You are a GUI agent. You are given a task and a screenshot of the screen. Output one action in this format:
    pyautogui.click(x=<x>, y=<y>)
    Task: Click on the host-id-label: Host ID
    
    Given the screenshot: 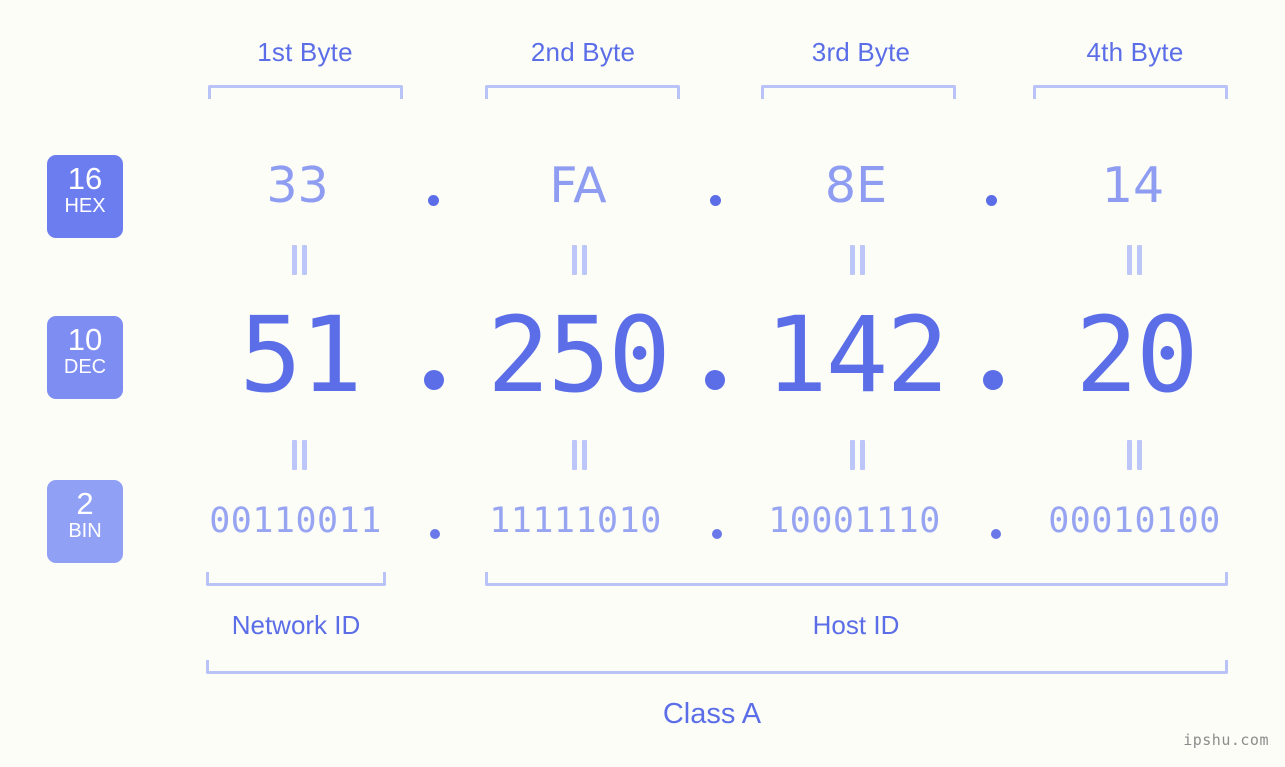 What is the action you would take?
    pyautogui.click(x=856, y=625)
    